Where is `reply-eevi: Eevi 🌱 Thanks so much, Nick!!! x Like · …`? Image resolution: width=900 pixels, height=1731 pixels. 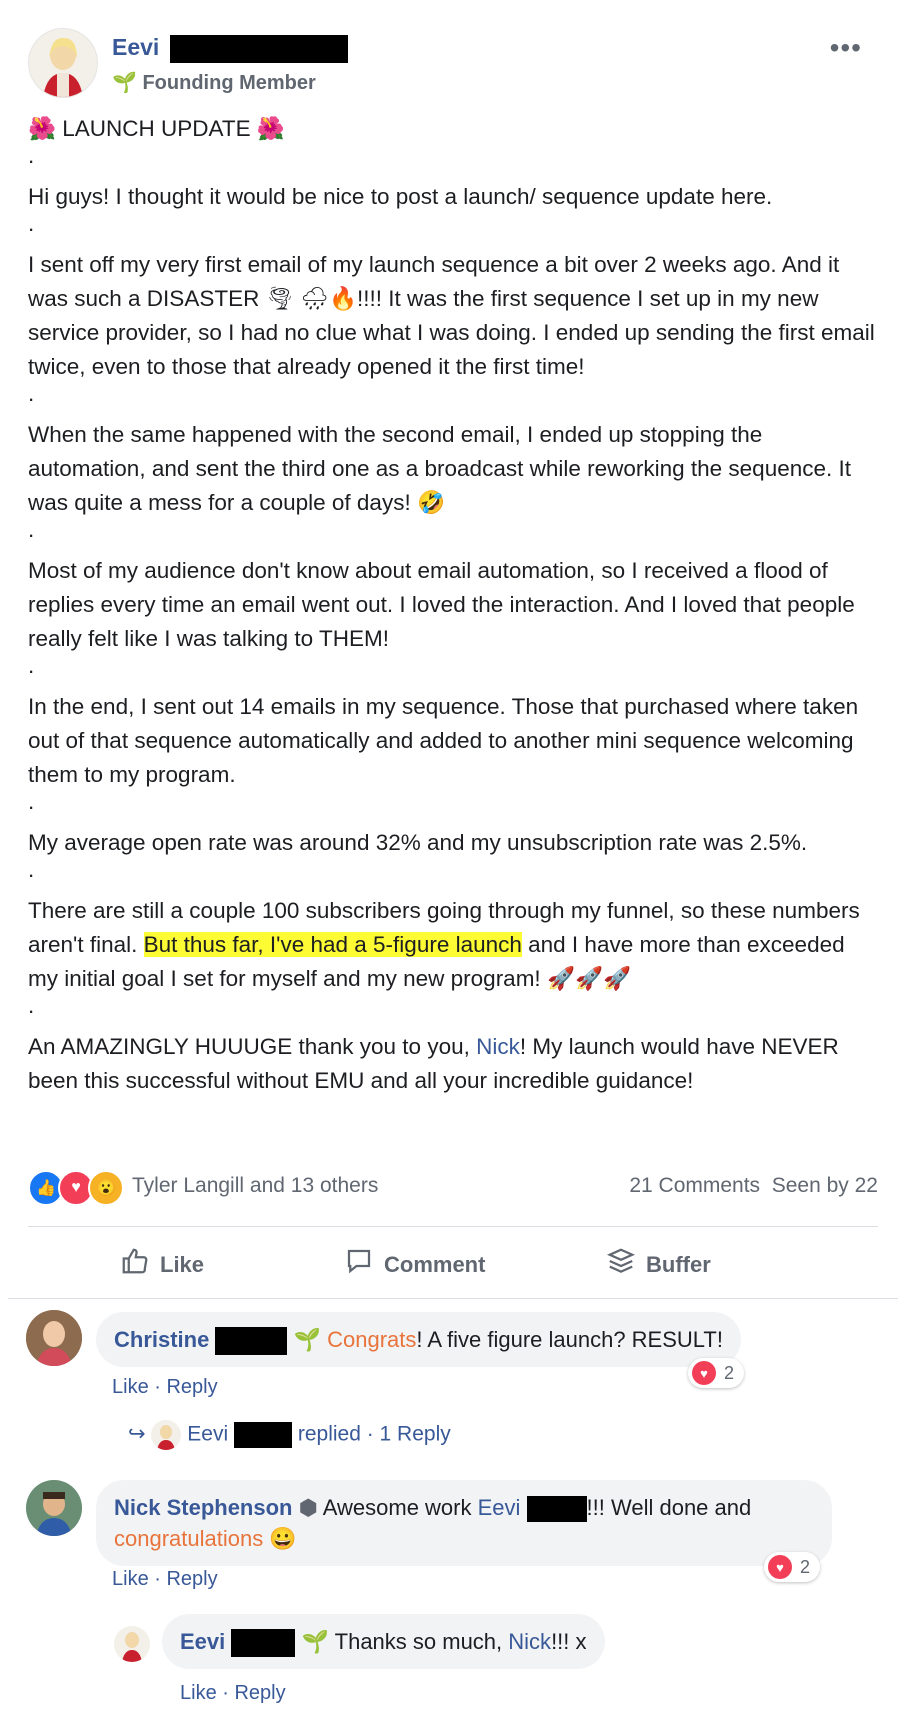
reply-eevi: Eevi 🌱 Thanks so much, Nick!!! x Like · … is located at coordinates (450, 1667).